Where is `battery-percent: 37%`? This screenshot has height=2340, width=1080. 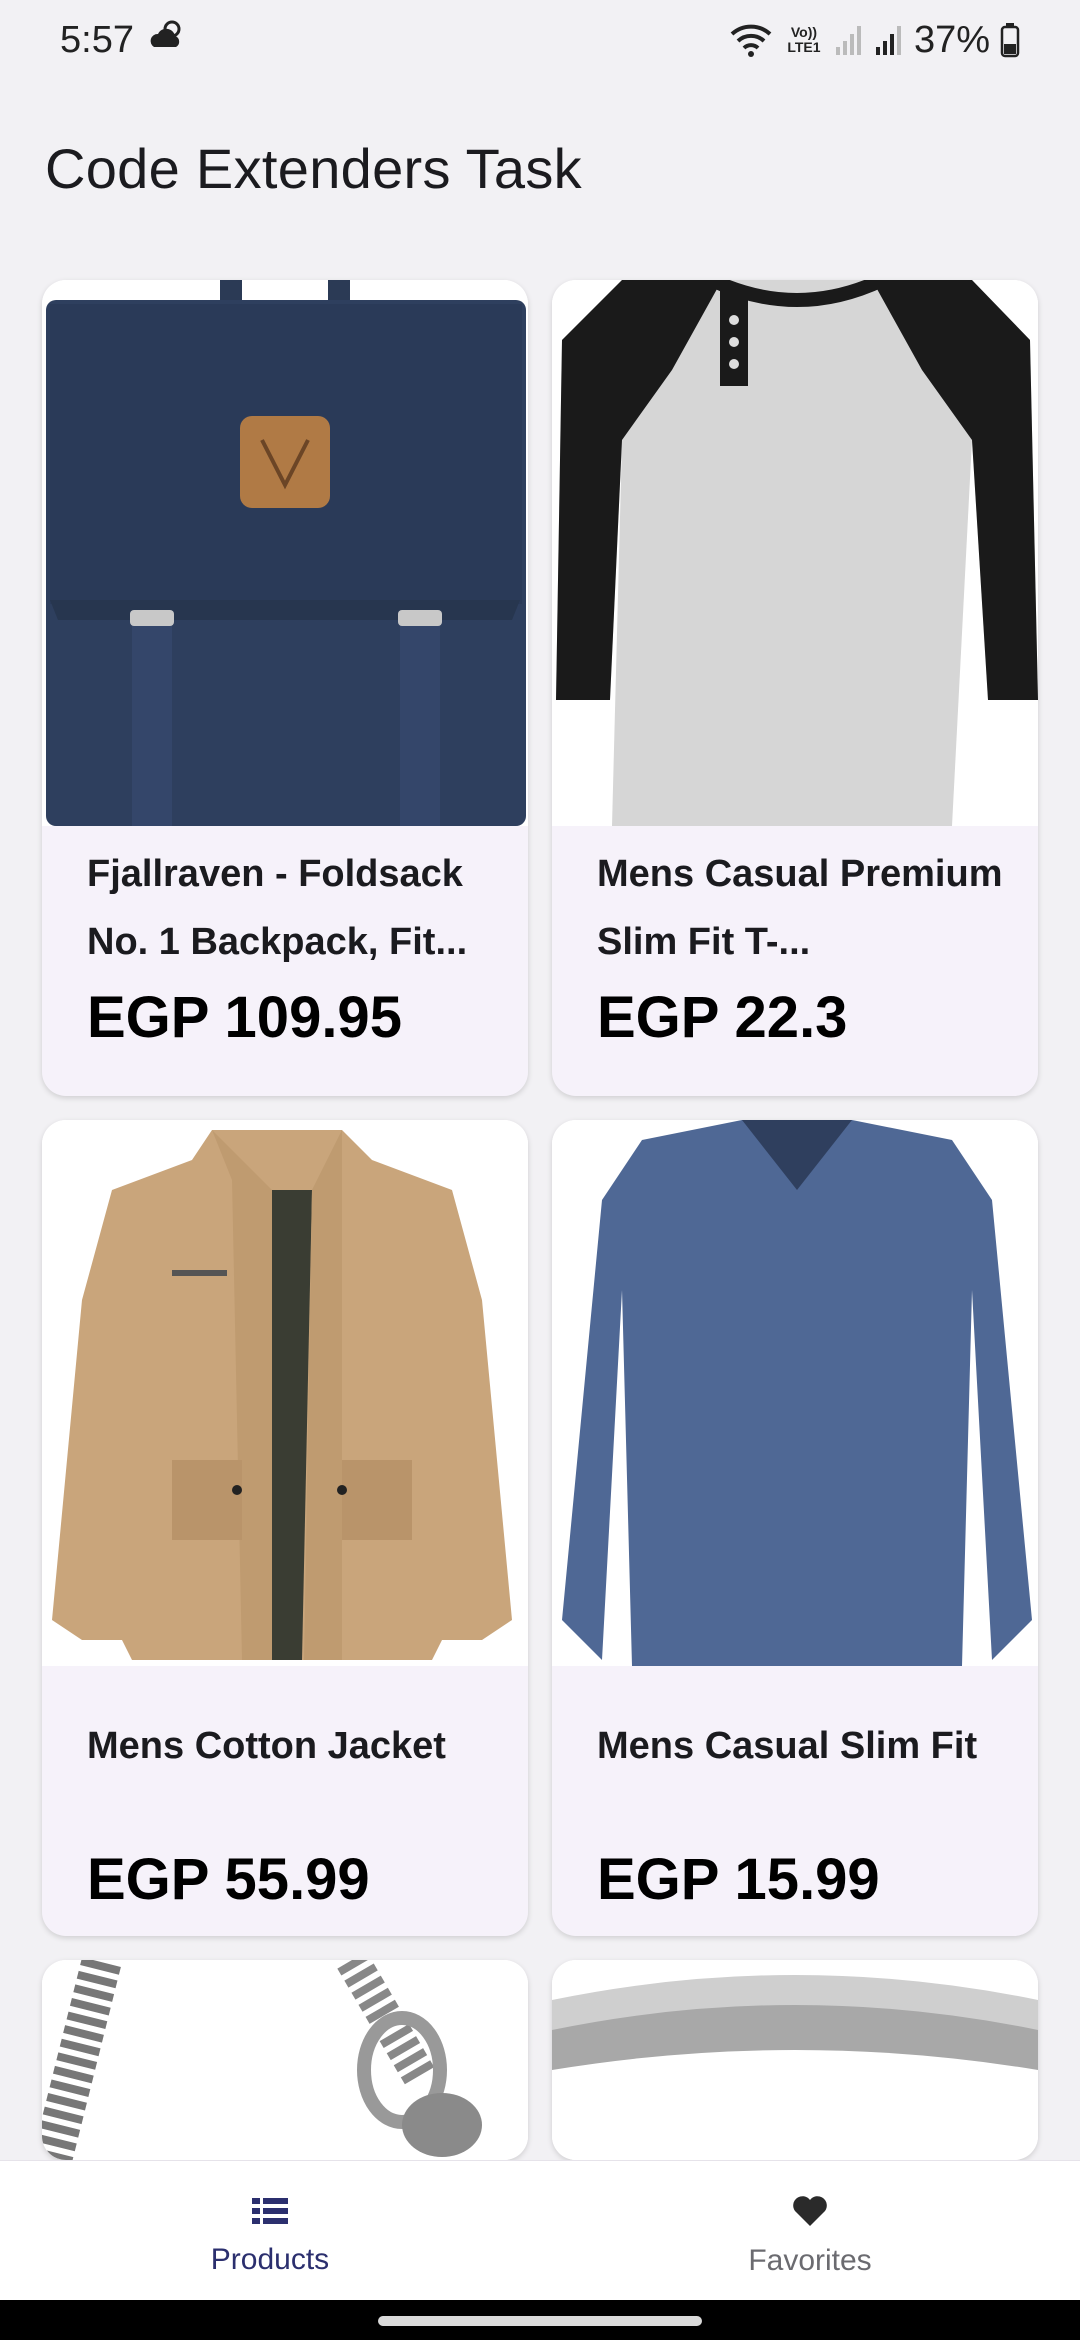
battery-percent: 37% is located at coordinates (951, 39).